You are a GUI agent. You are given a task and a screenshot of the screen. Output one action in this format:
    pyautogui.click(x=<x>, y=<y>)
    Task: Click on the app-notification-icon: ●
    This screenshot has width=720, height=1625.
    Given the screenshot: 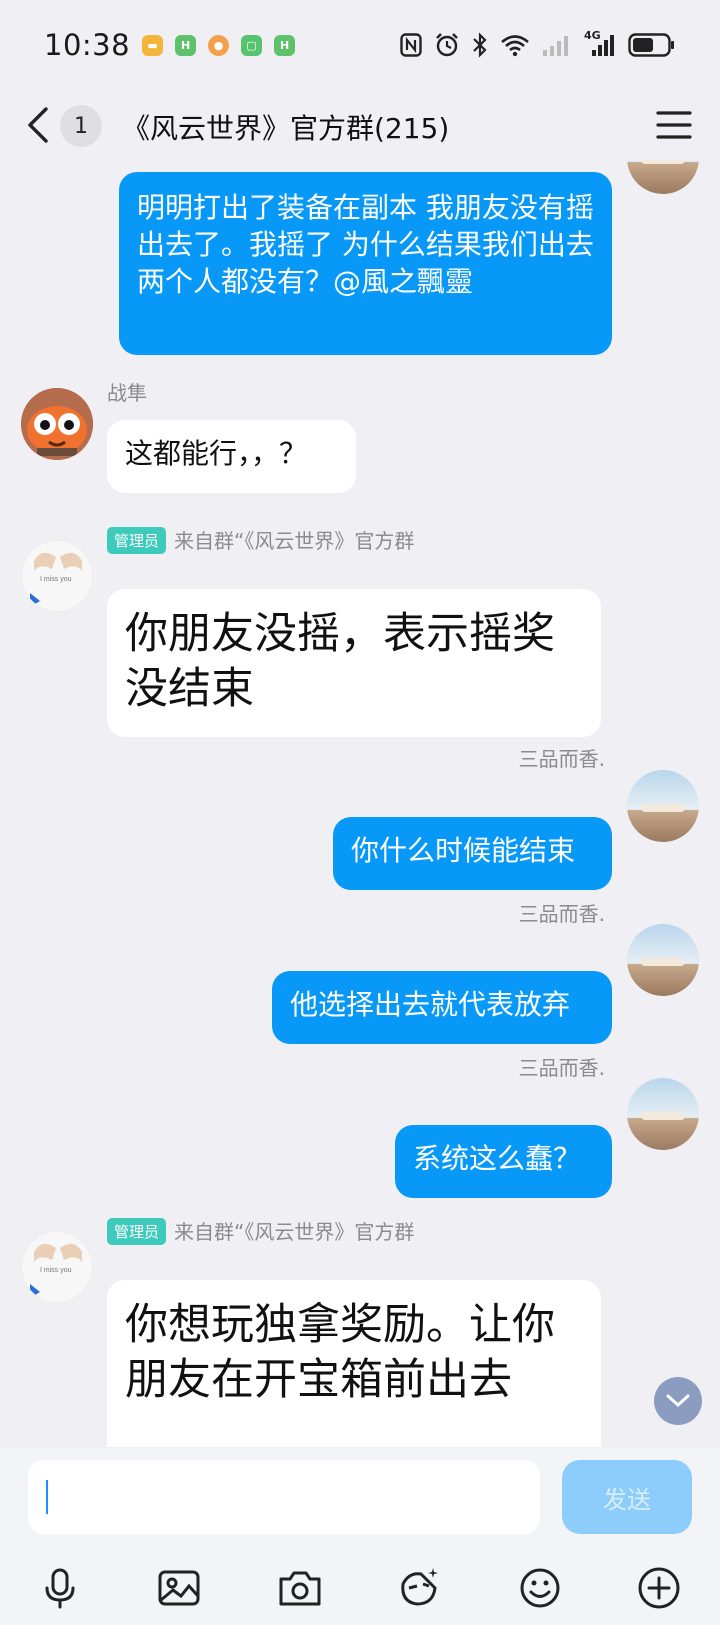 What is the action you would take?
    pyautogui.click(x=219, y=45)
    